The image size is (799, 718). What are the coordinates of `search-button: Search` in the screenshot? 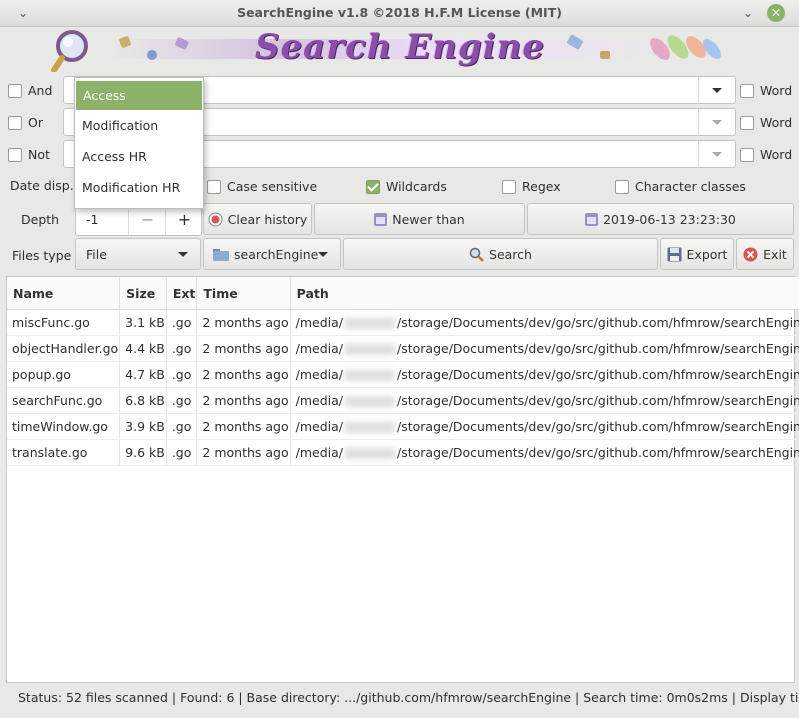 It's located at (500, 254).